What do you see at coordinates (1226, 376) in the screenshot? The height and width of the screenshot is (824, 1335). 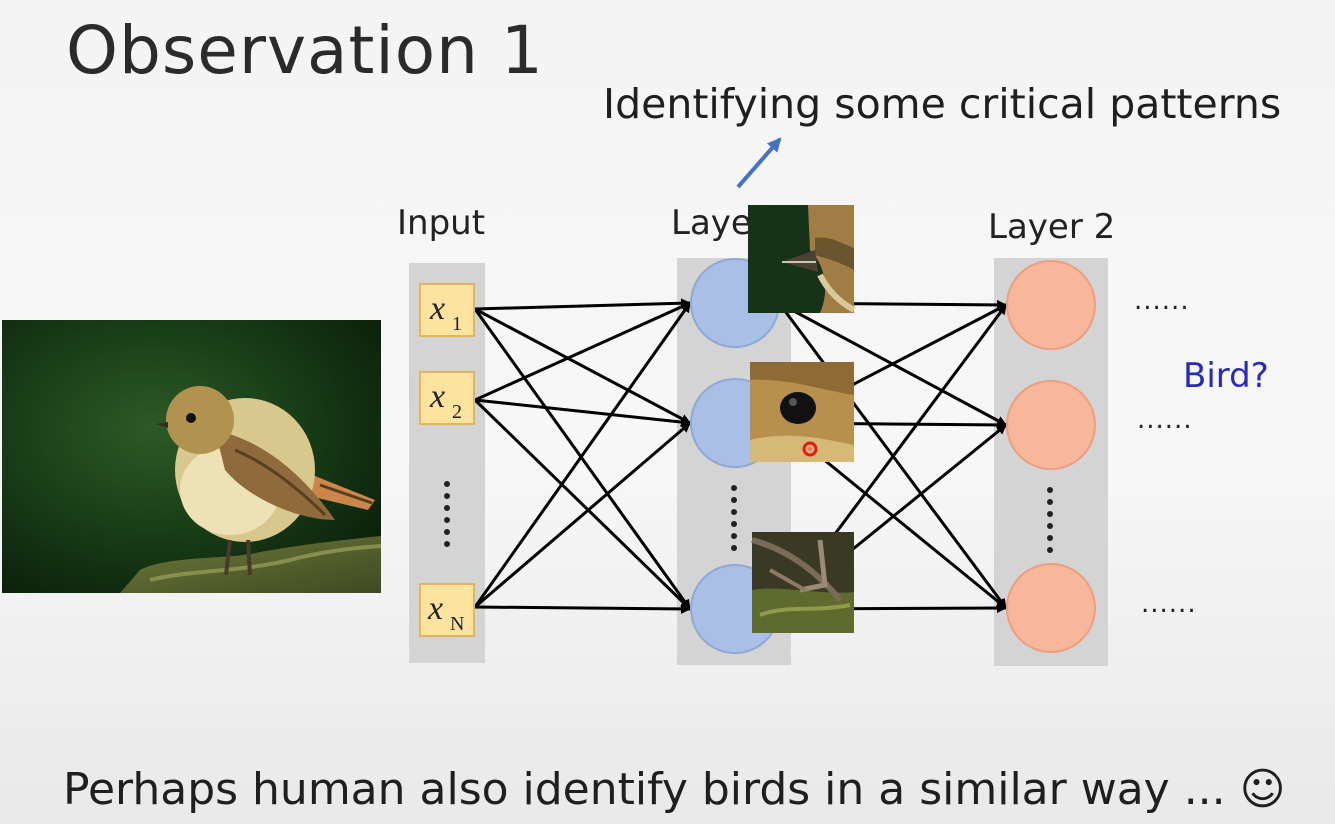 I see `bird-question-label: Bird?` at bounding box center [1226, 376].